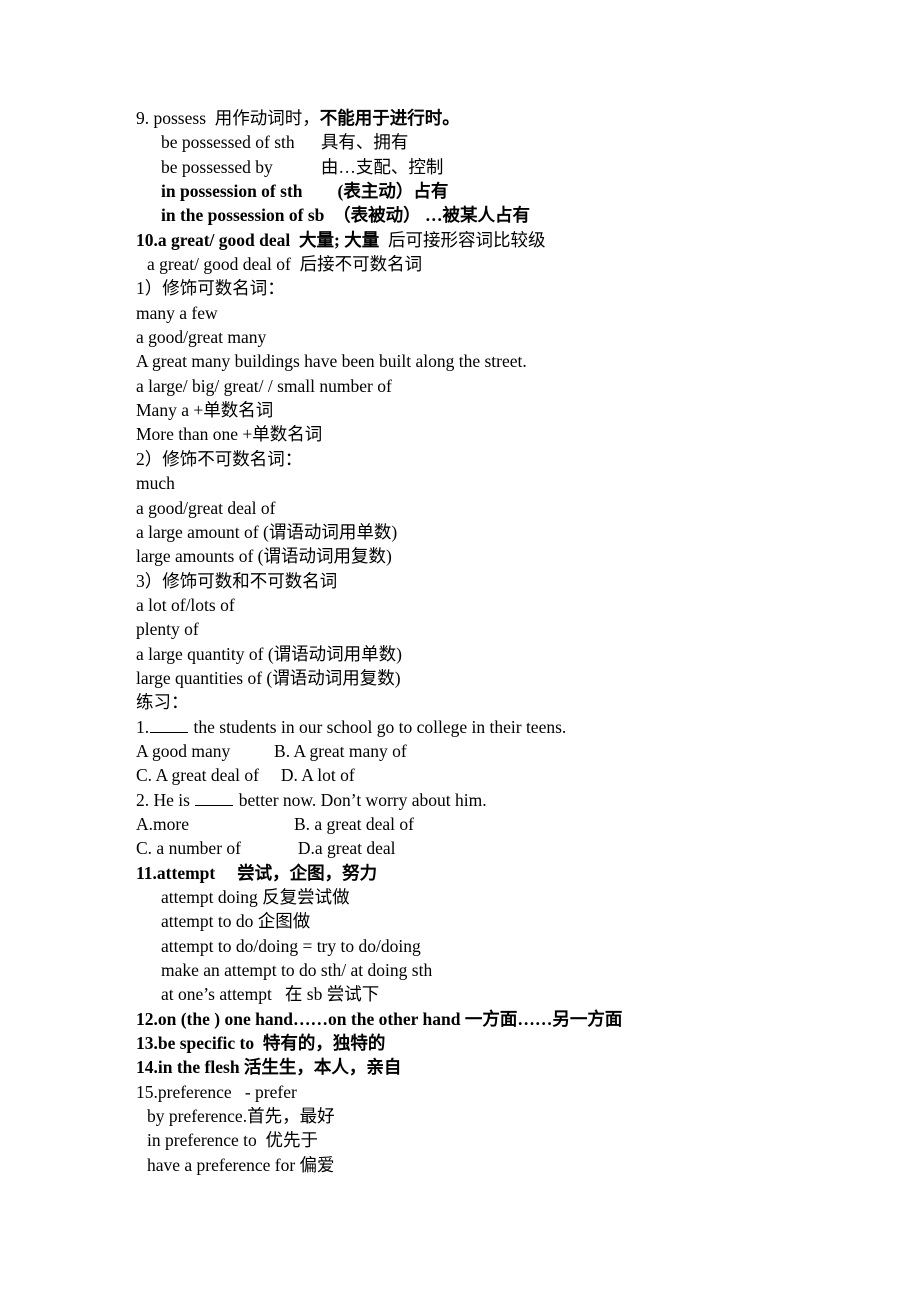  What do you see at coordinates (264, 385) in the screenshot?
I see `text-segment: a large/ big/ great/ / small number of` at bounding box center [264, 385].